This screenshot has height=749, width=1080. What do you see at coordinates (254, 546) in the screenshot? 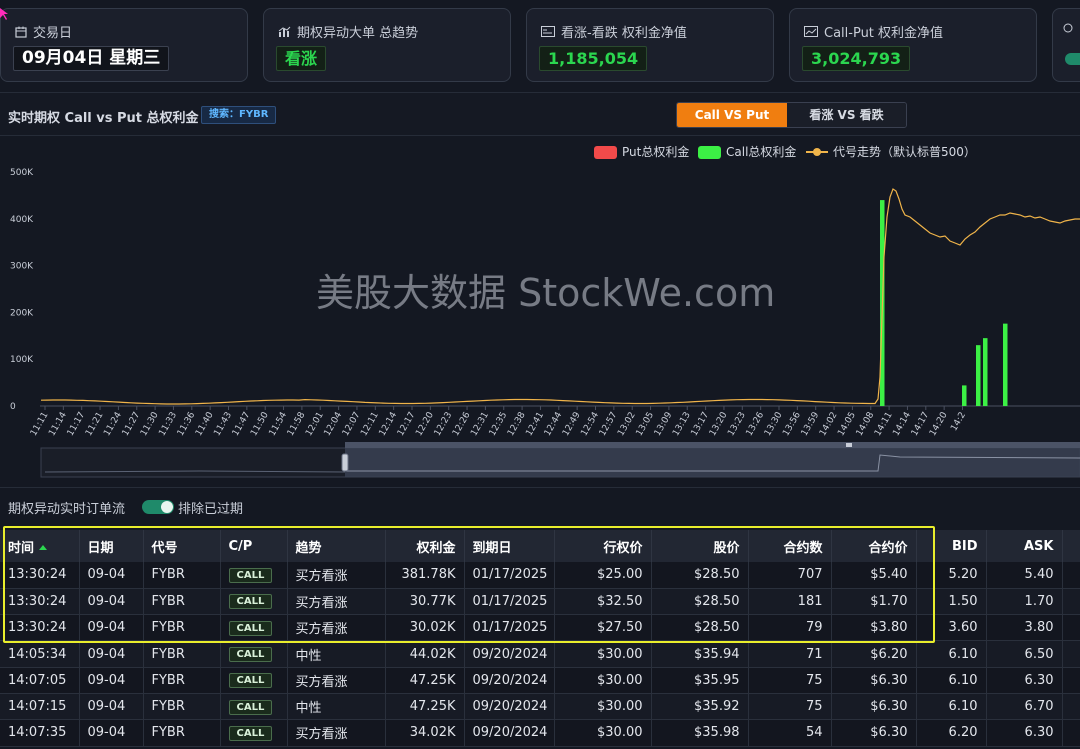
I see `column-header-cp: C/P` at bounding box center [254, 546].